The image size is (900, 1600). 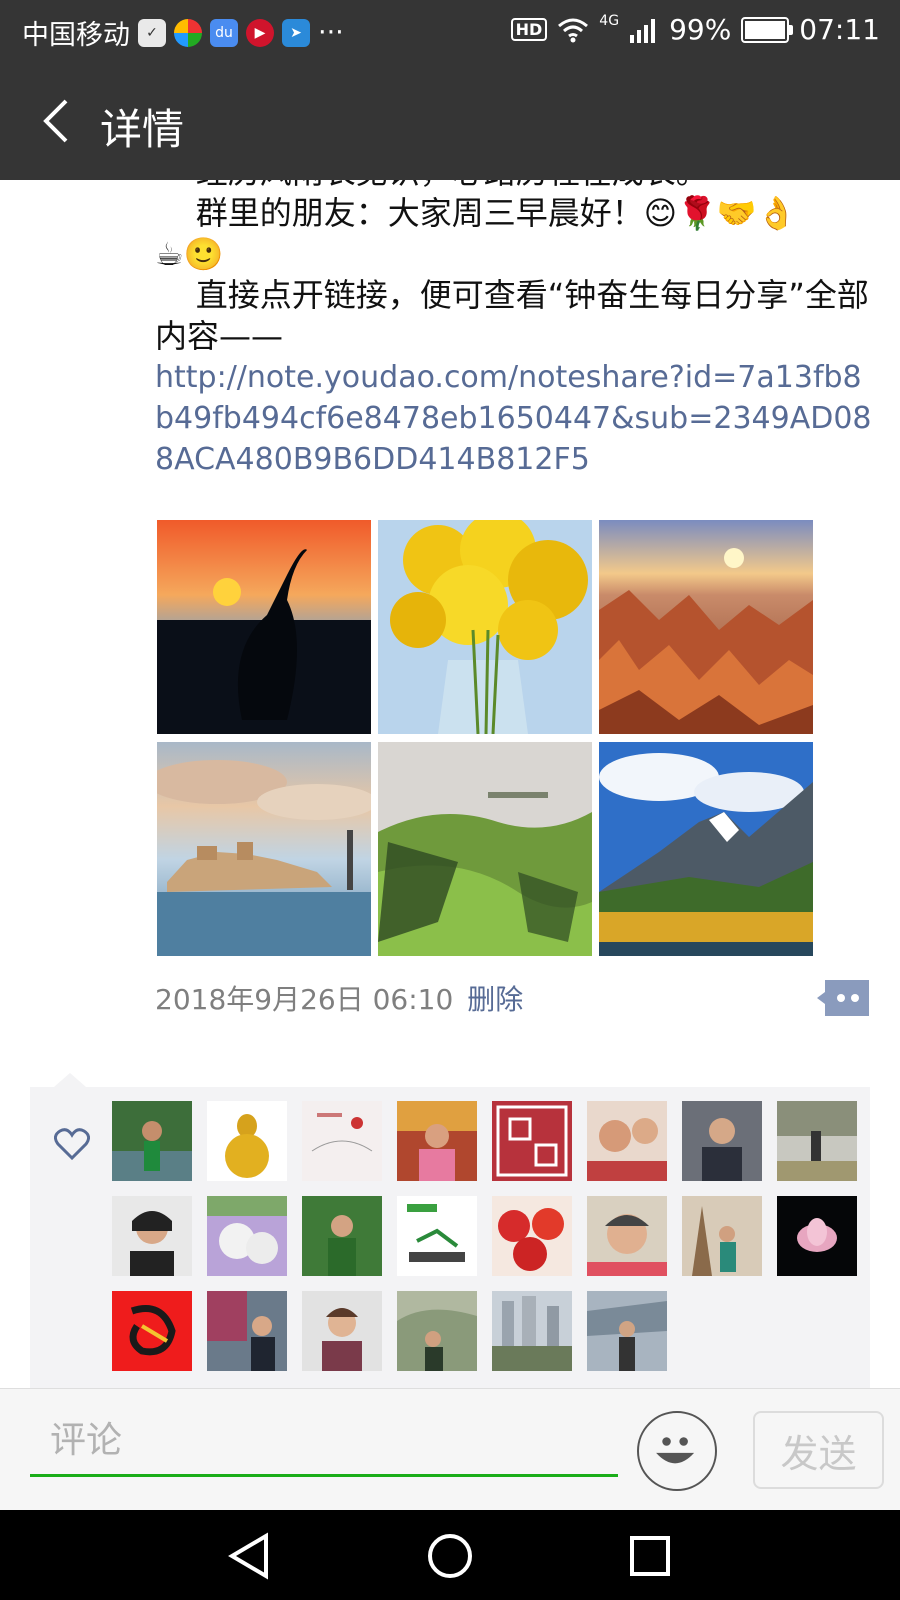 I want to click on more-notifications-label: ···, so click(x=331, y=32).